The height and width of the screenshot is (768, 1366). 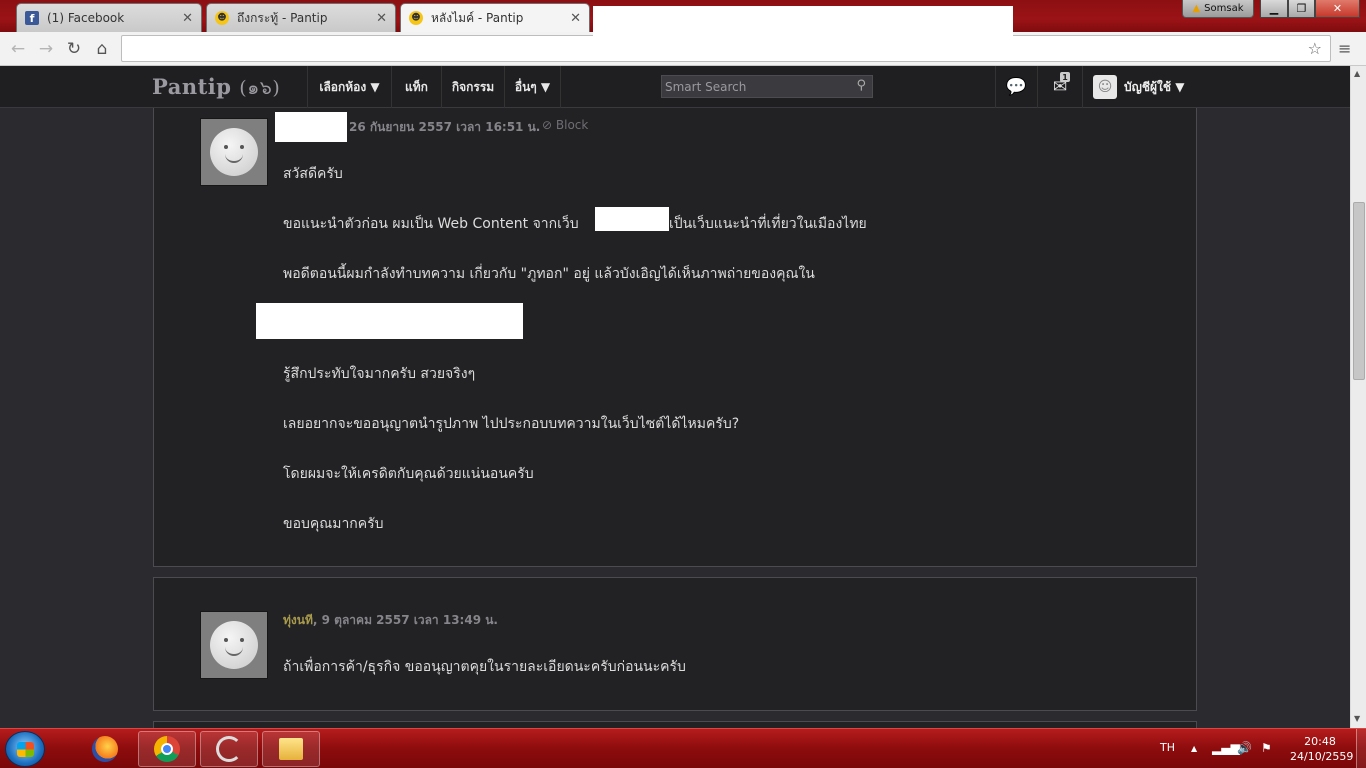 I want to click on message-count-badge: 1, so click(x=1065, y=77).